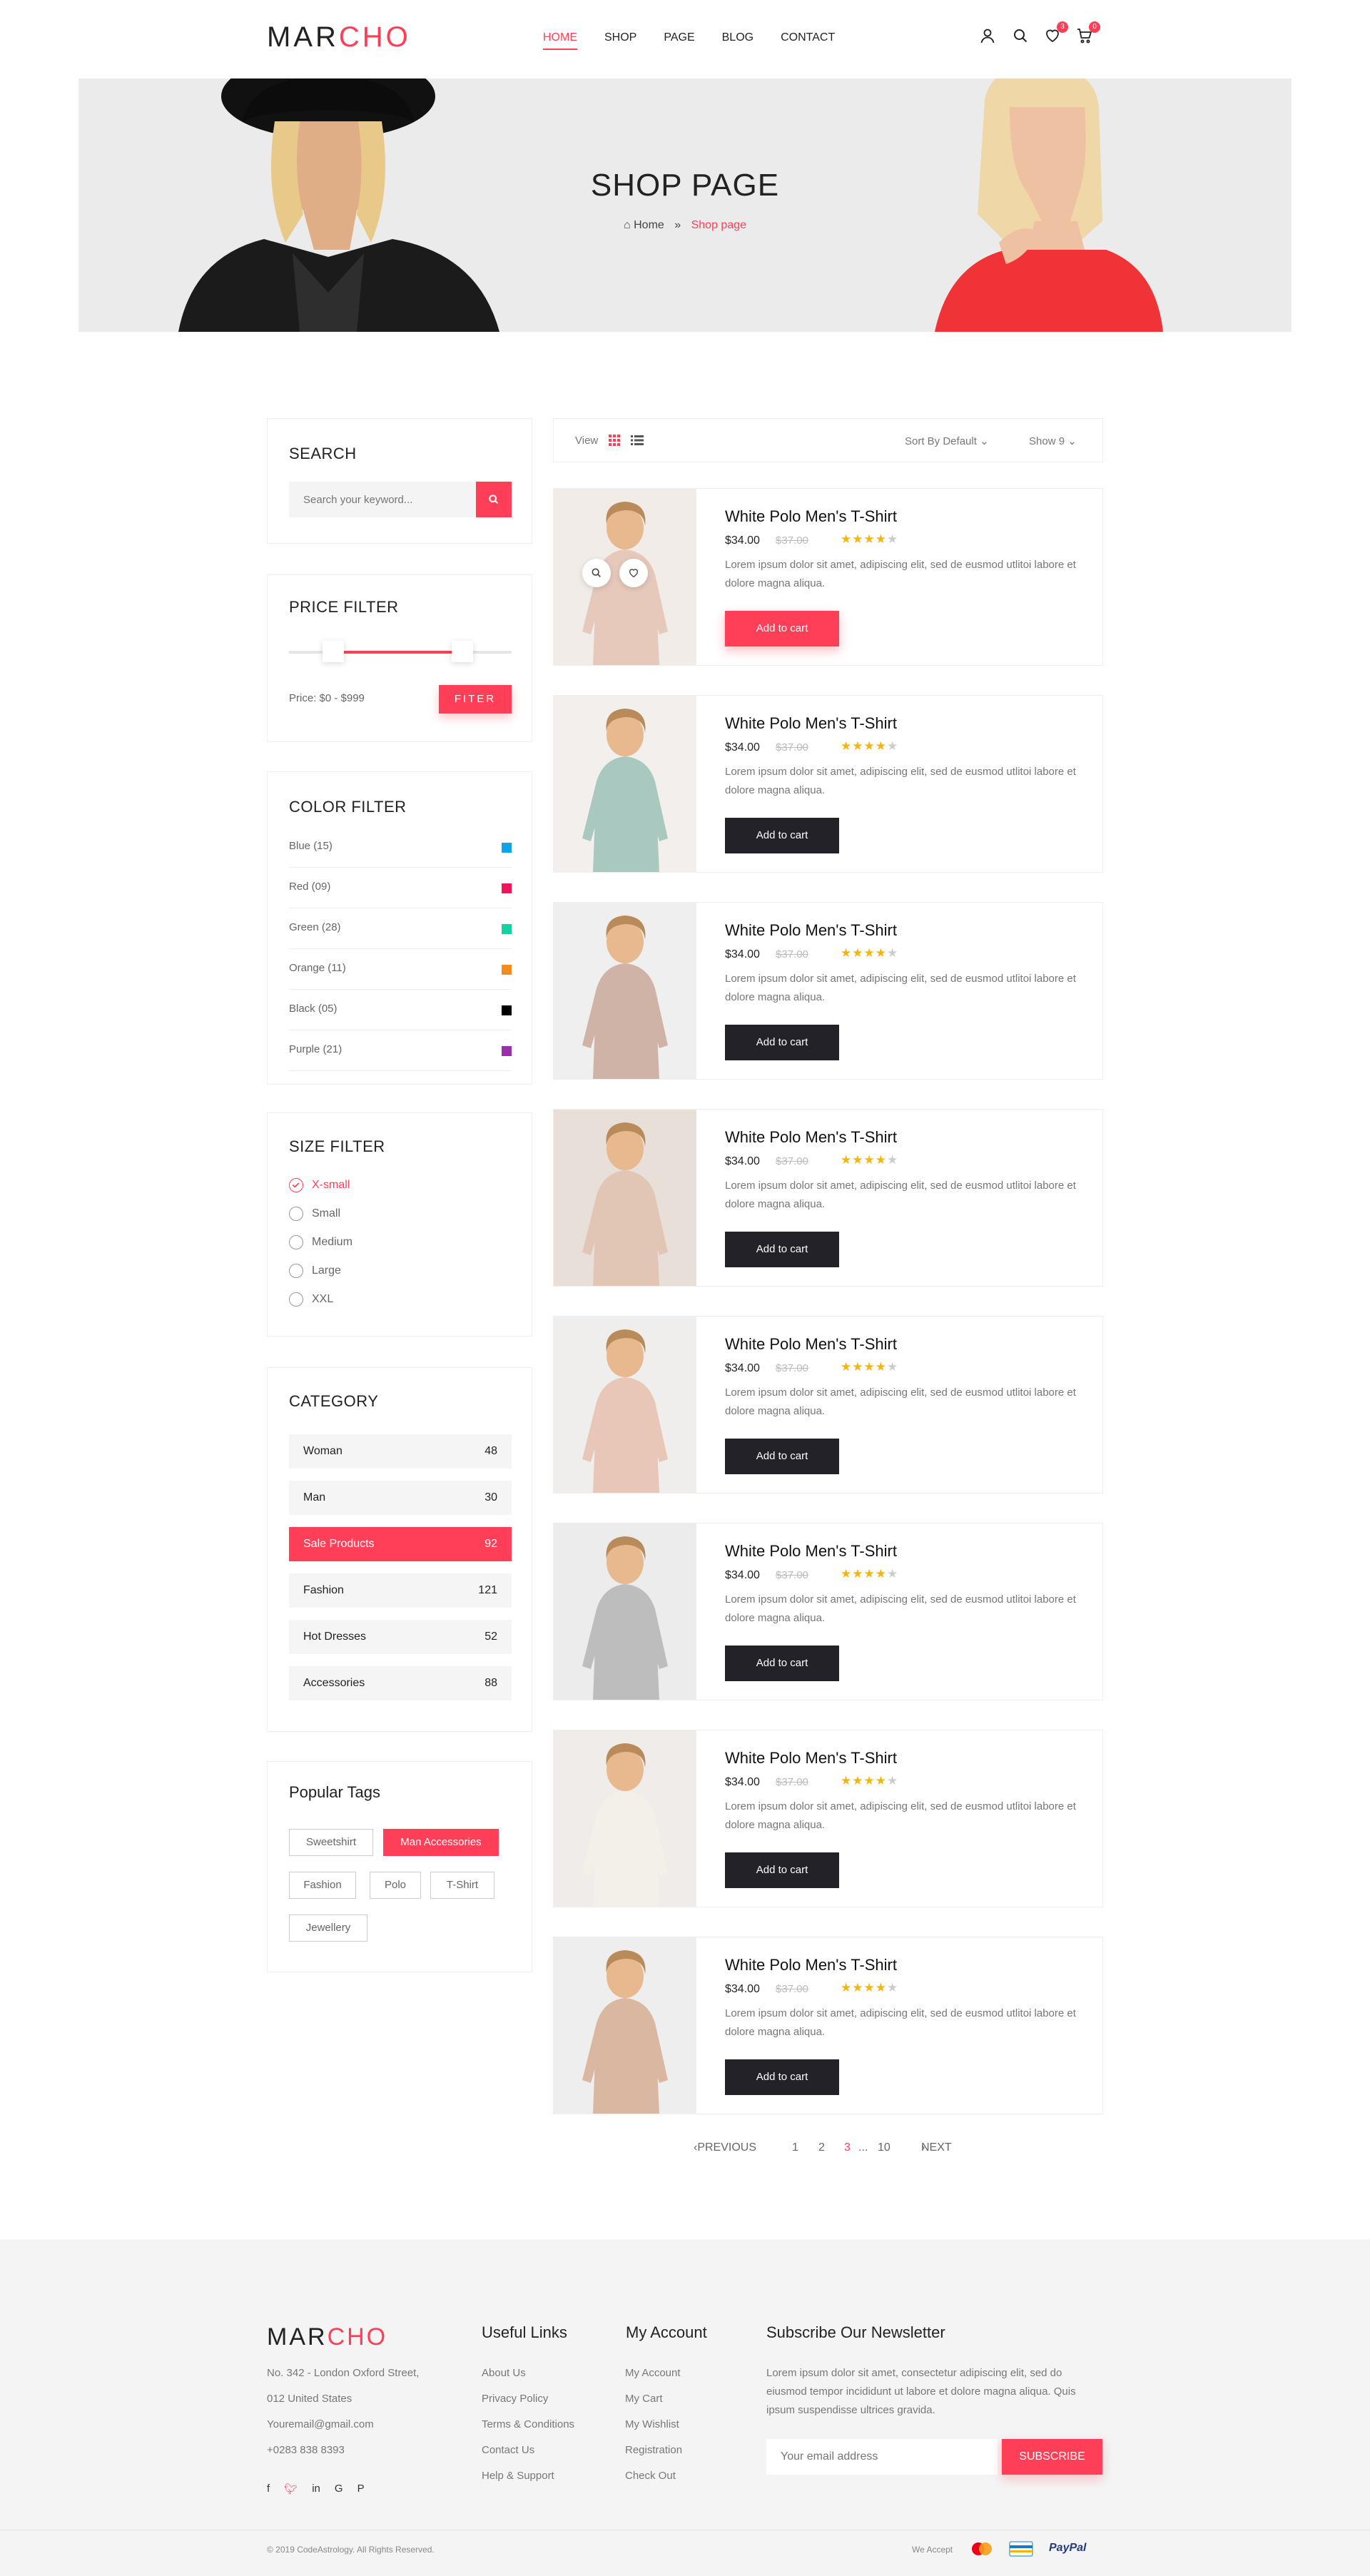  What do you see at coordinates (822, 2147) in the screenshot?
I see `page-2: 2` at bounding box center [822, 2147].